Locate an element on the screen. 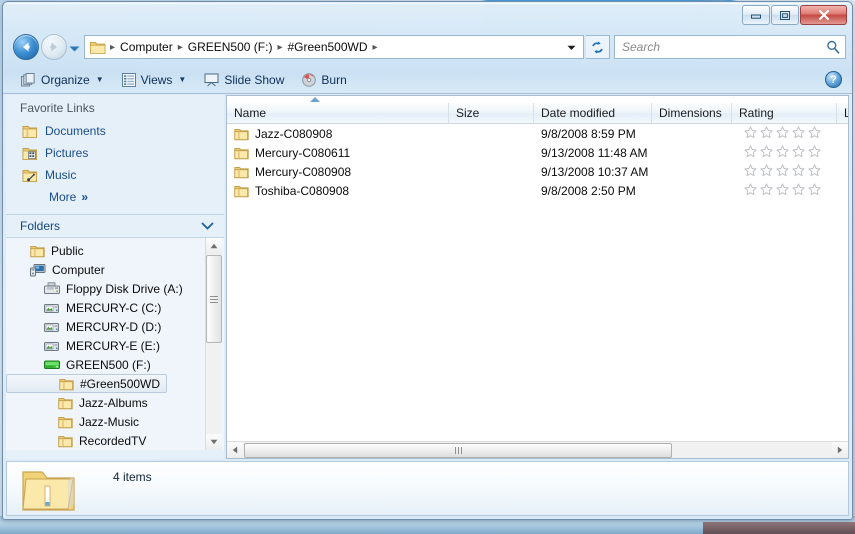  file-list-horizontal-scrollbar is located at coordinates (537, 449).